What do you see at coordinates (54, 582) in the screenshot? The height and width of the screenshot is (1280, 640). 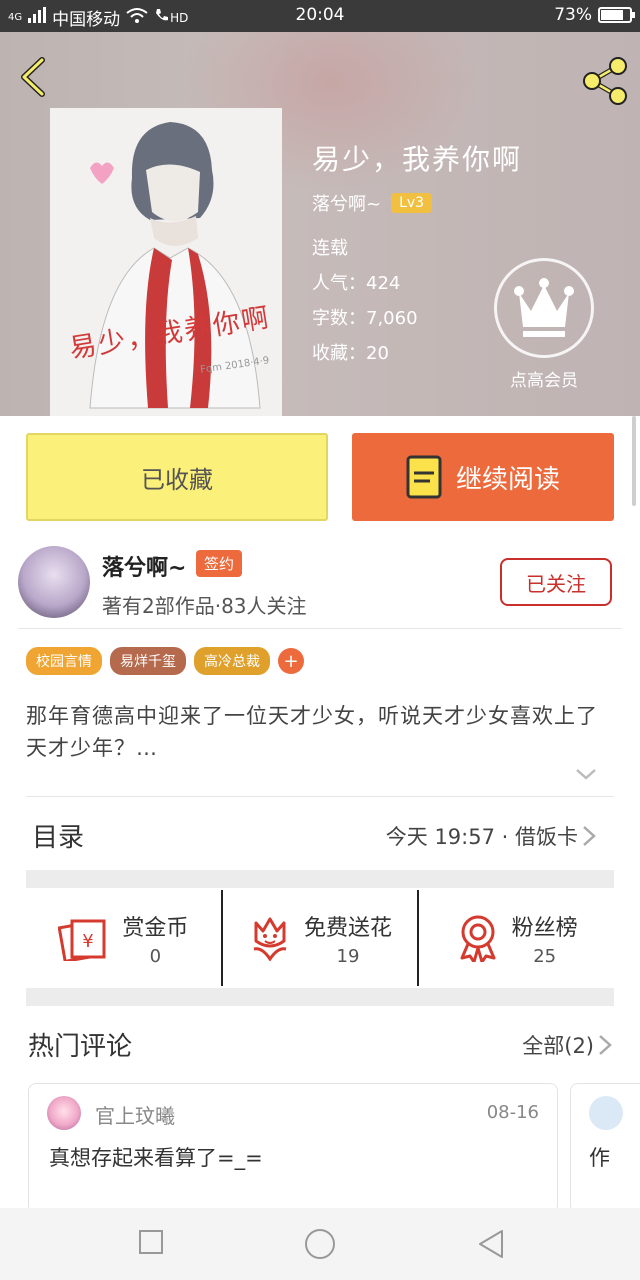 I see `author-avatar` at bounding box center [54, 582].